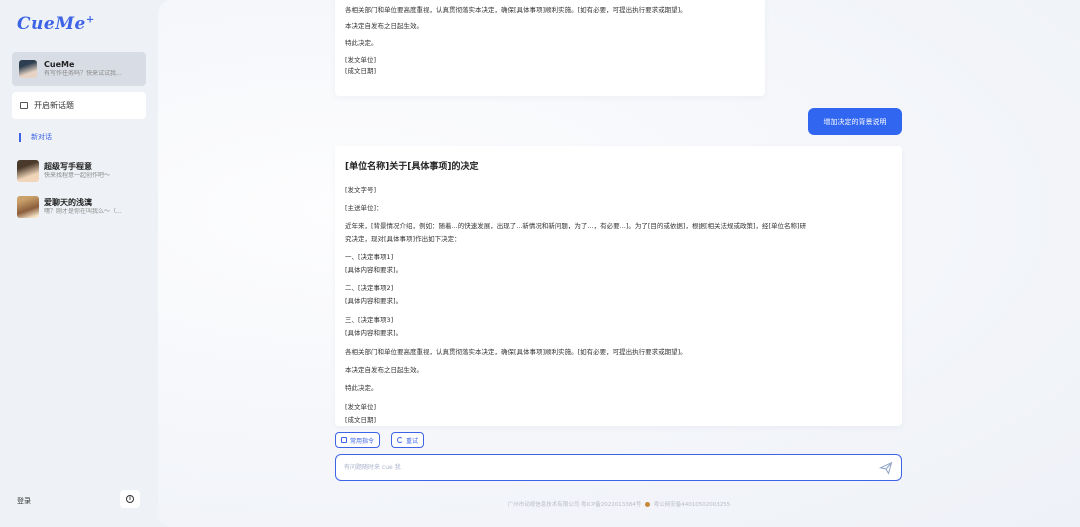 The width and height of the screenshot is (1080, 527). I want to click on user-message: 增加决定的背景说明, so click(855, 121).